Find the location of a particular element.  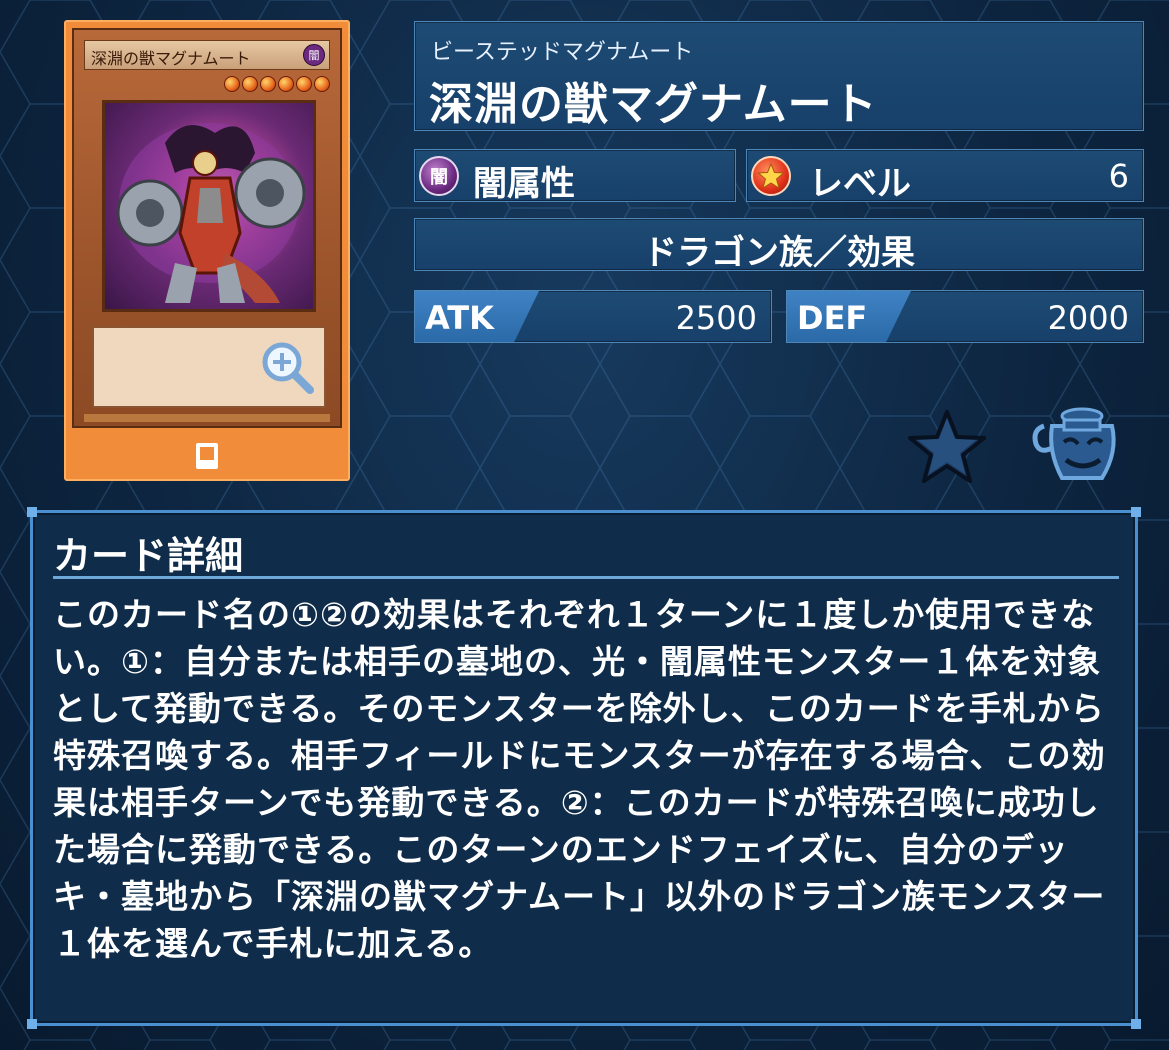

card-artwork is located at coordinates (209, 206).